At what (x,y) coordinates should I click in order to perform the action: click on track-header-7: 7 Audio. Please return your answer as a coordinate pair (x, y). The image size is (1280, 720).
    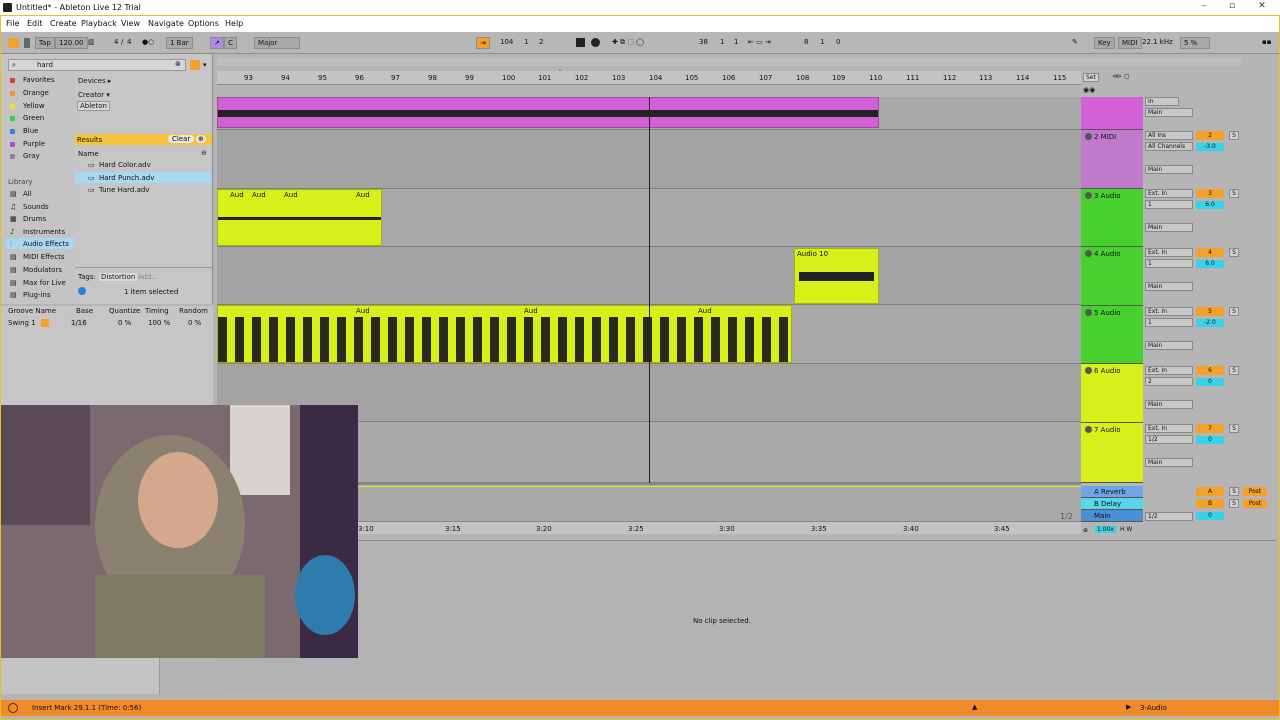
    Looking at the image, I should click on (1112, 453).